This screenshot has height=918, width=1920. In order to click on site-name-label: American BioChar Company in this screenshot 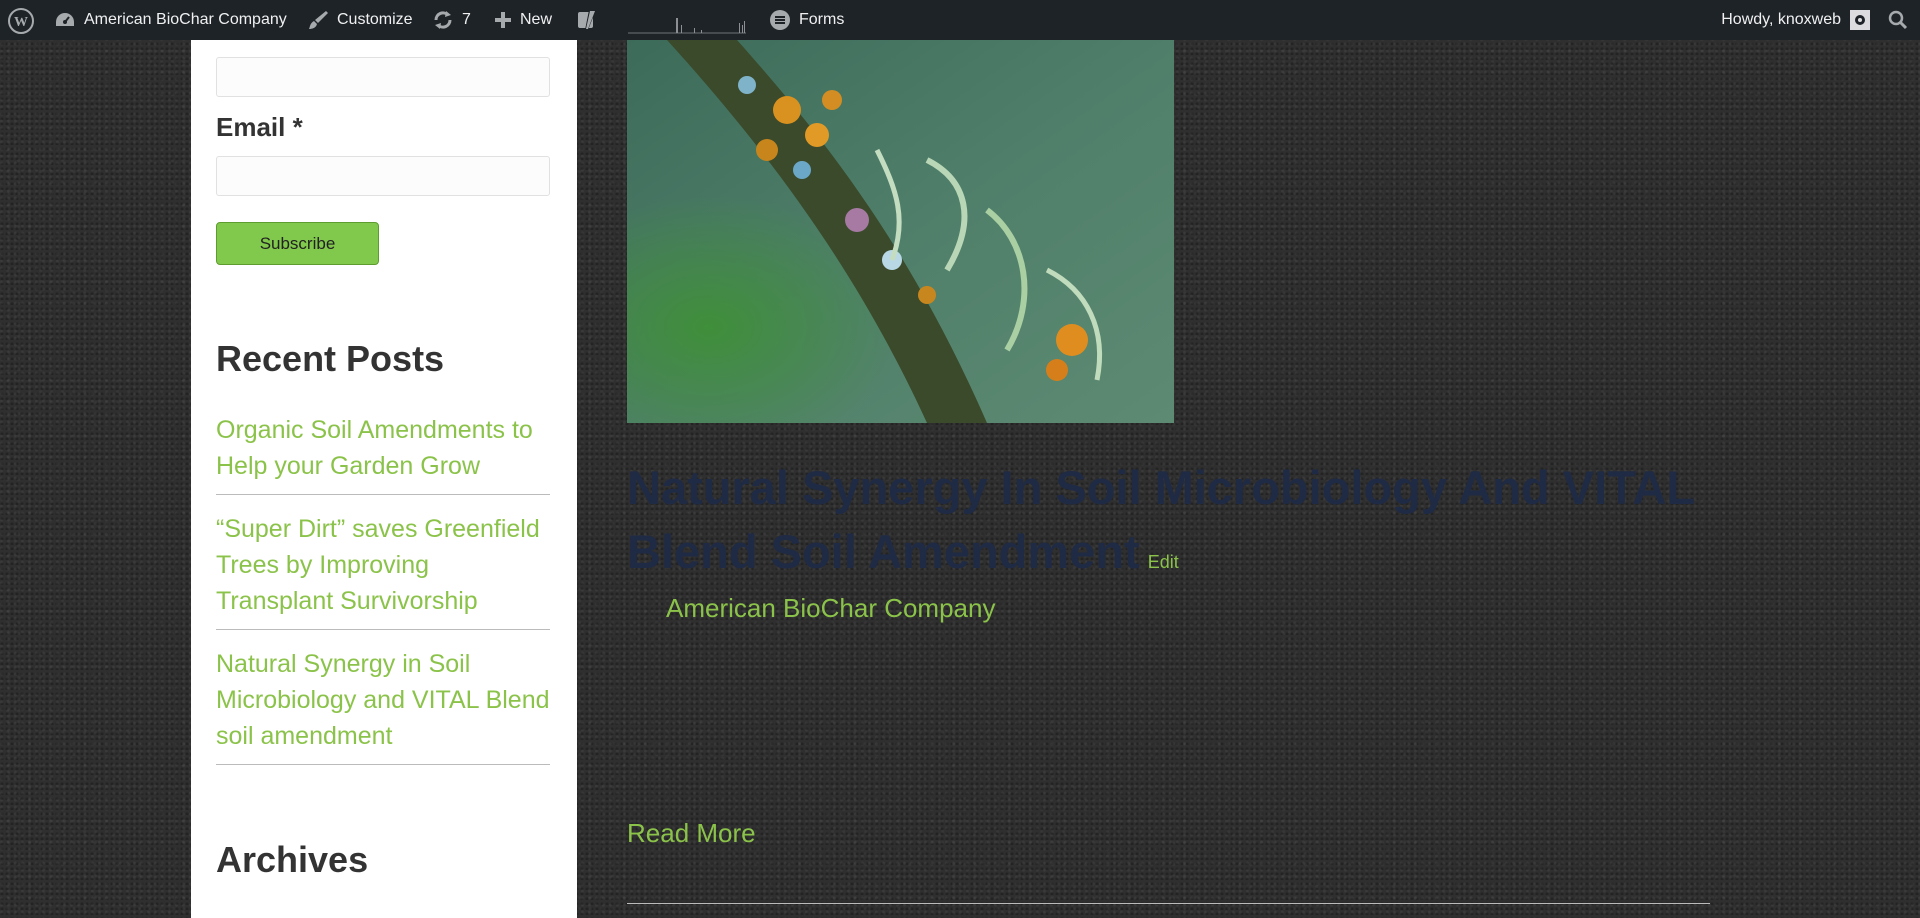, I will do `click(185, 19)`.